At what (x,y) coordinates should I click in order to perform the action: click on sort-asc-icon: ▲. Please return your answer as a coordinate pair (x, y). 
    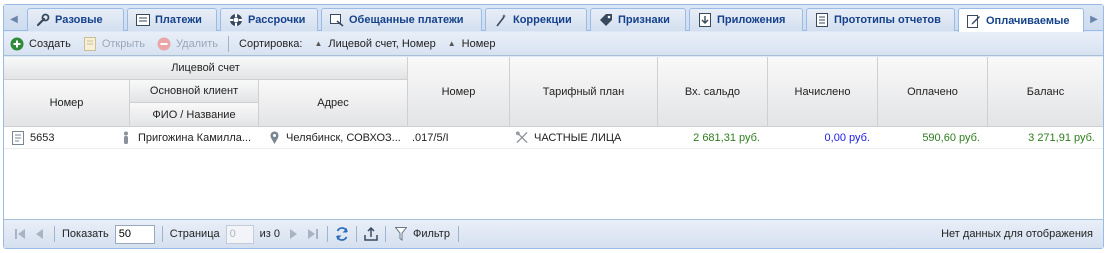
    Looking at the image, I should click on (451, 43).